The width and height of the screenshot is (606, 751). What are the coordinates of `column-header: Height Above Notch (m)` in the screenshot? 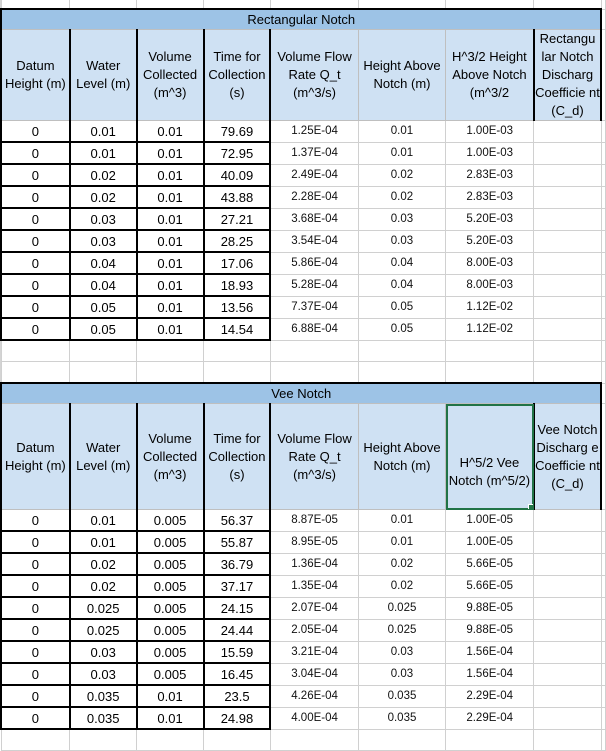 It's located at (402, 456).